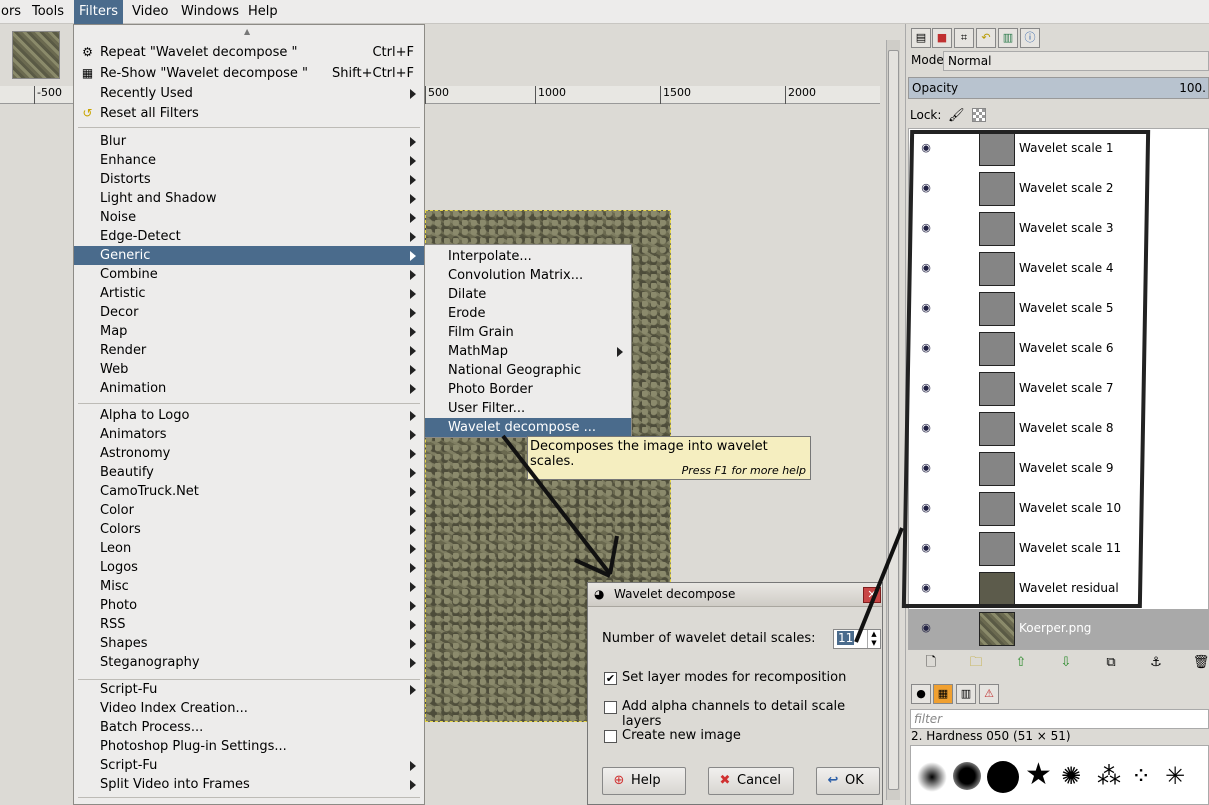 Image resolution: width=1209 pixels, height=805 pixels. Describe the element at coordinates (986, 38) in the screenshot. I see `tab-undo-icon: ↶` at that location.